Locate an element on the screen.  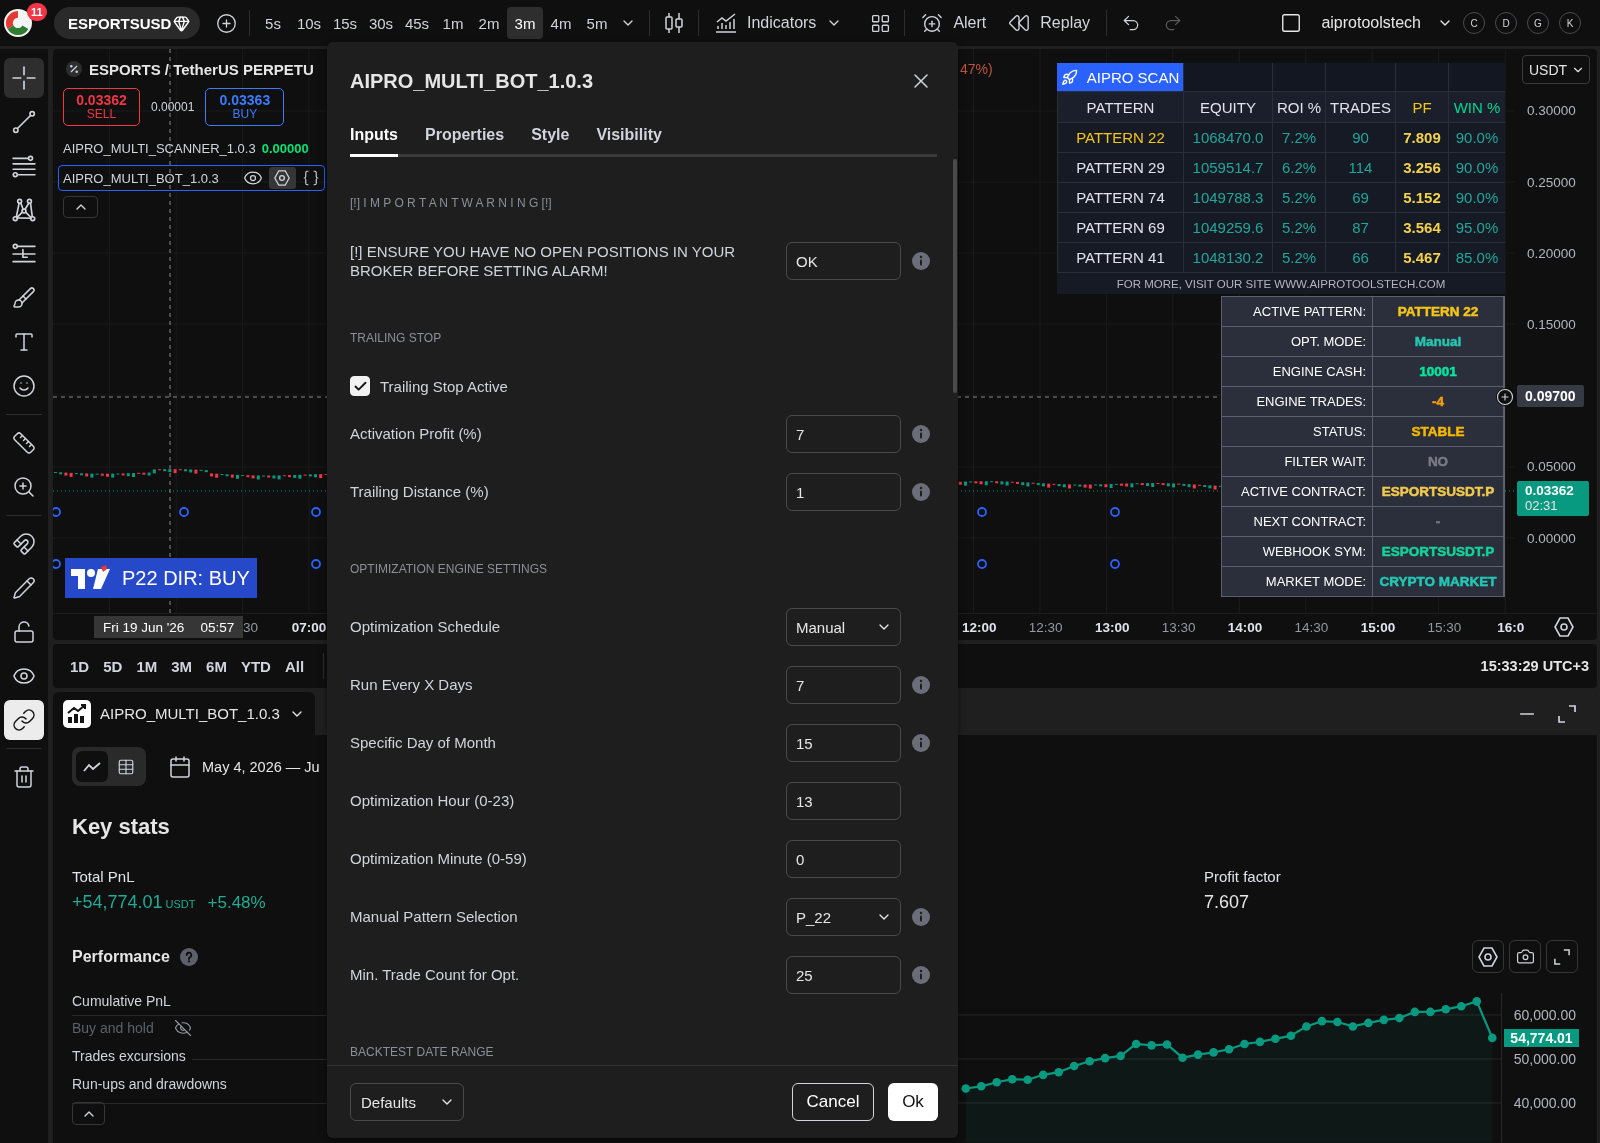
dropdown: P_22 is located at coordinates (843, 917).